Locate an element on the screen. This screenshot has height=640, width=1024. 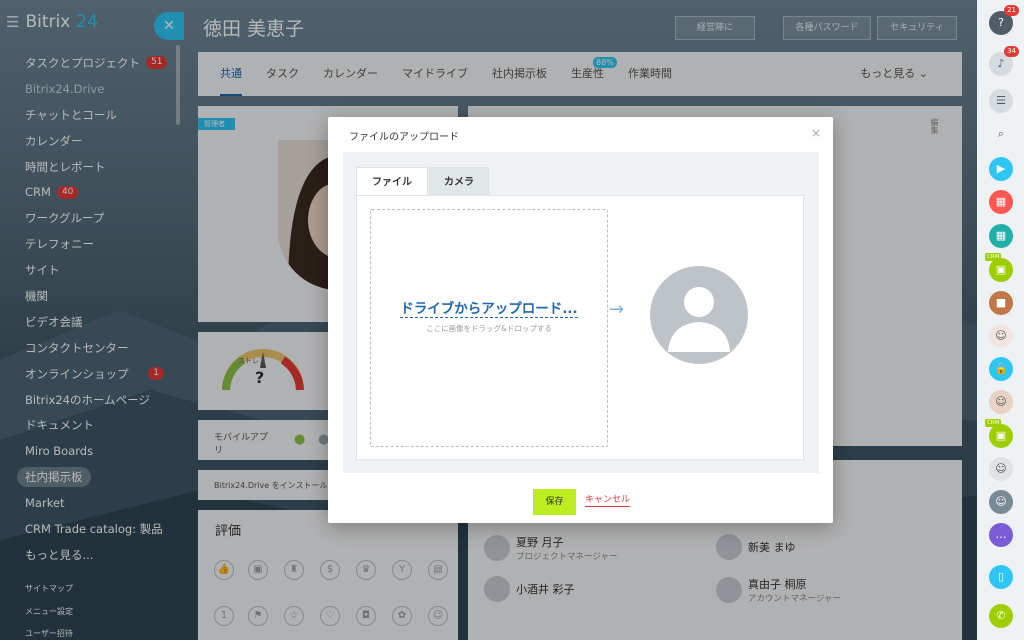
close-icon: × is located at coordinates (816, 133).